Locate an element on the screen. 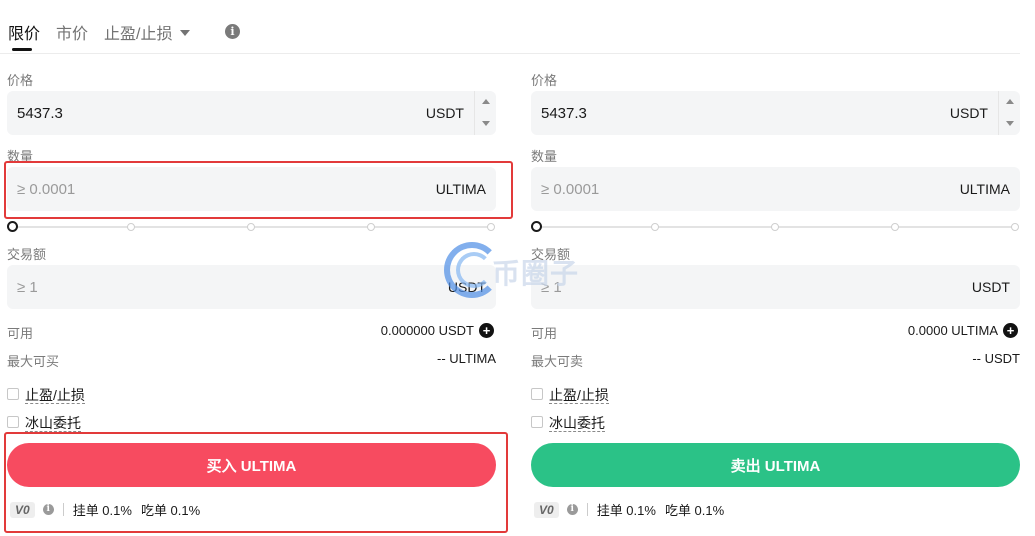 This screenshot has width=1035, height=536. sell-price-unit: USDT is located at coordinates (968, 113).